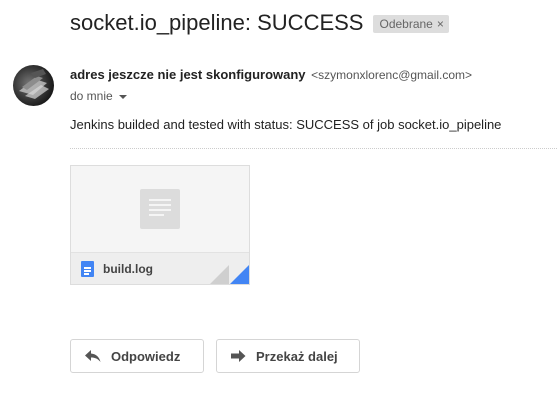 The image size is (557, 418). Describe the element at coordinates (217, 22) in the screenshot. I see `subject-text: socket.io_pipeline: SUCCESS` at that location.